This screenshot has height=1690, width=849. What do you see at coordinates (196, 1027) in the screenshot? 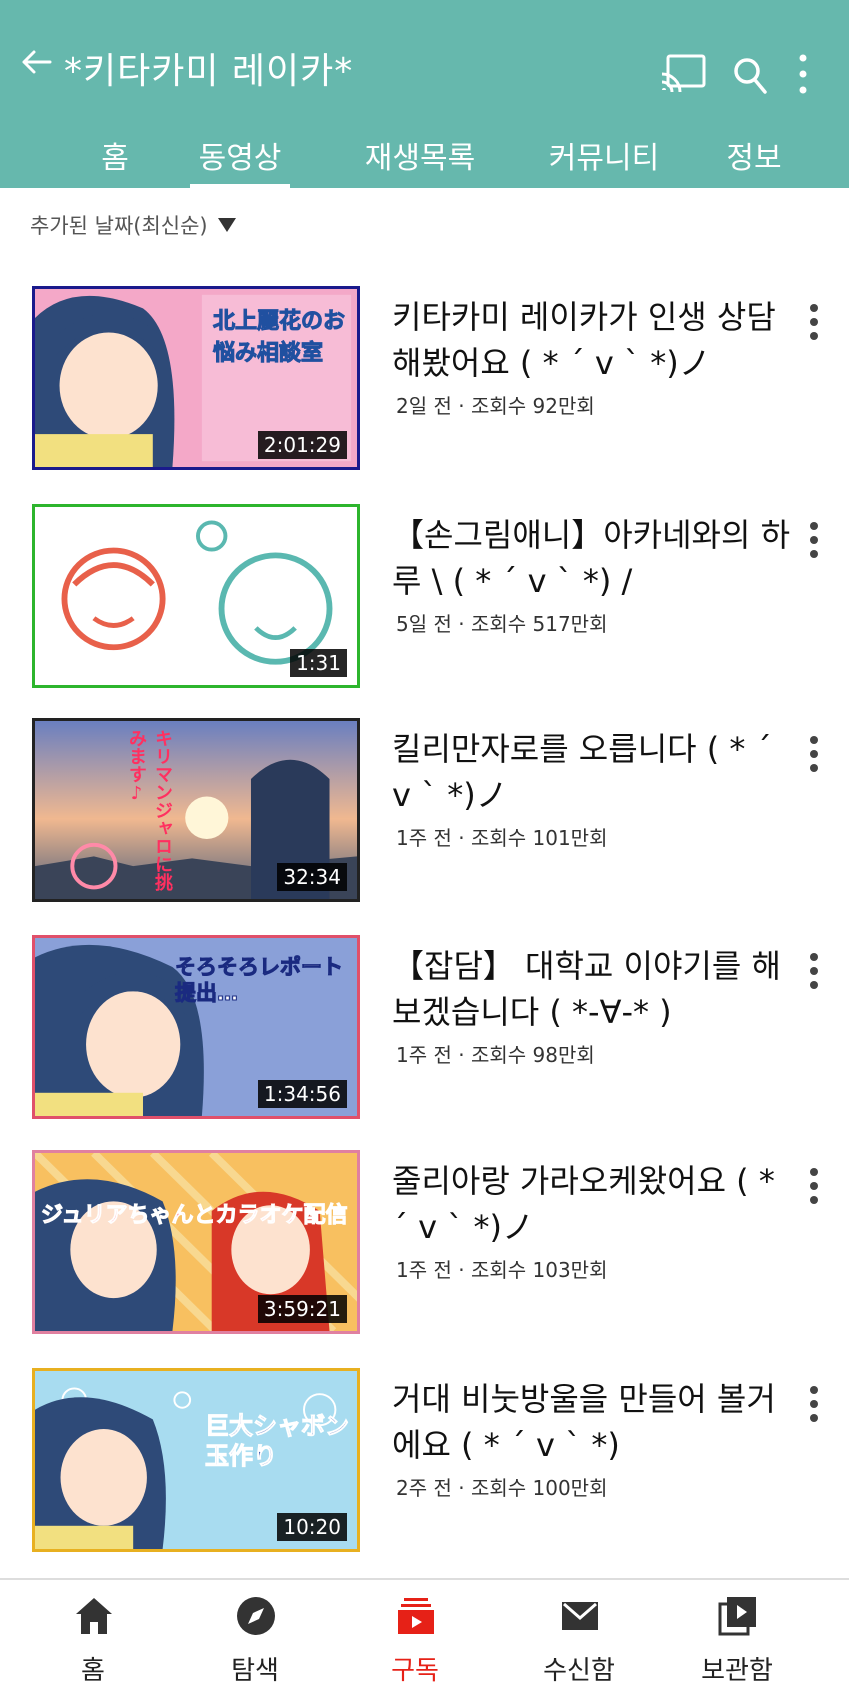
I see `video-thumbnail: そろそろレポート提出… 1:34:56` at bounding box center [196, 1027].